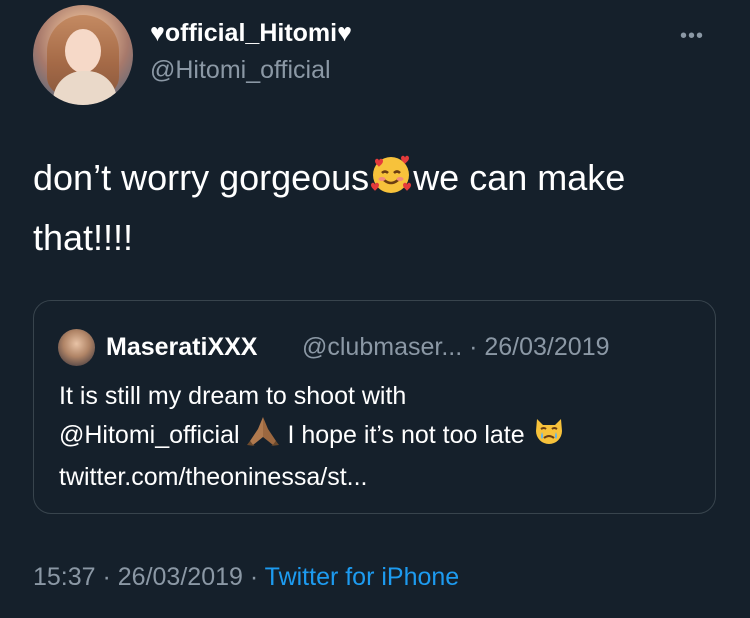 Image resolution: width=750 pixels, height=618 pixels. Describe the element at coordinates (149, 435) in the screenshot. I see `quoted-mention: @Hitomi_official` at that location.